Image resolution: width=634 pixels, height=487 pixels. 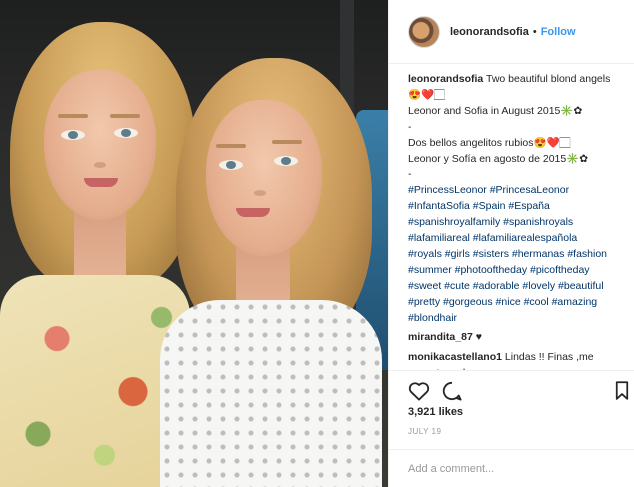 What do you see at coordinates (519, 303) in the screenshot?
I see `hashtag-line: #pretty #gorgeous #nice #cool #amazing` at bounding box center [519, 303].